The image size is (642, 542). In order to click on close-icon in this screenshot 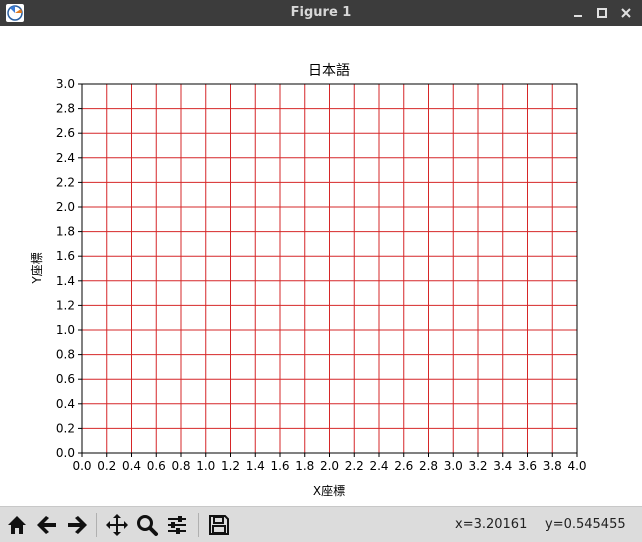, I will do `click(626, 13)`.